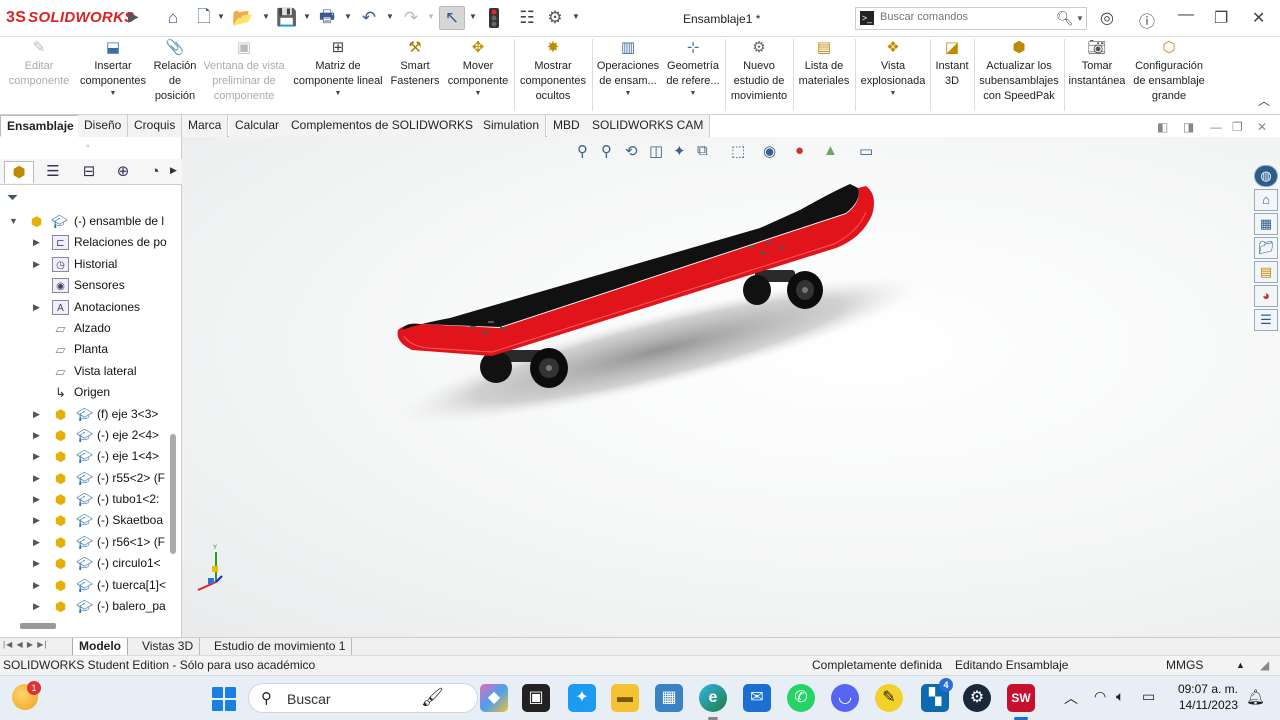 The width and height of the screenshot is (1280, 720). I want to click on smart-fasteners-button: ⚒ Smart Fasteners, so click(415, 64).